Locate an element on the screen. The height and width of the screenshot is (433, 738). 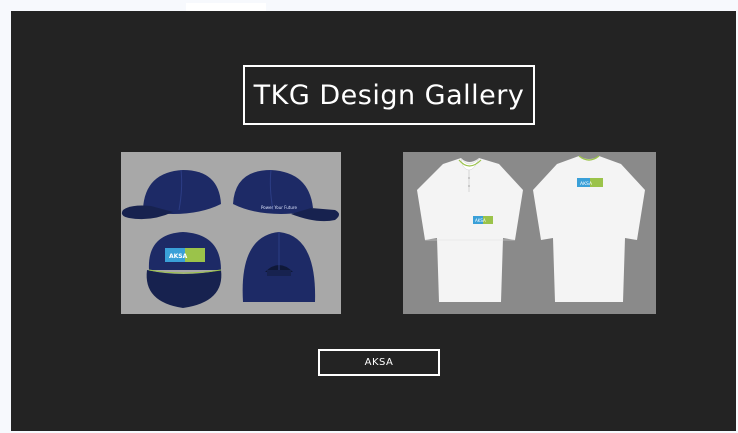
aksa-button-label: AKSA is located at coordinates (379, 362).